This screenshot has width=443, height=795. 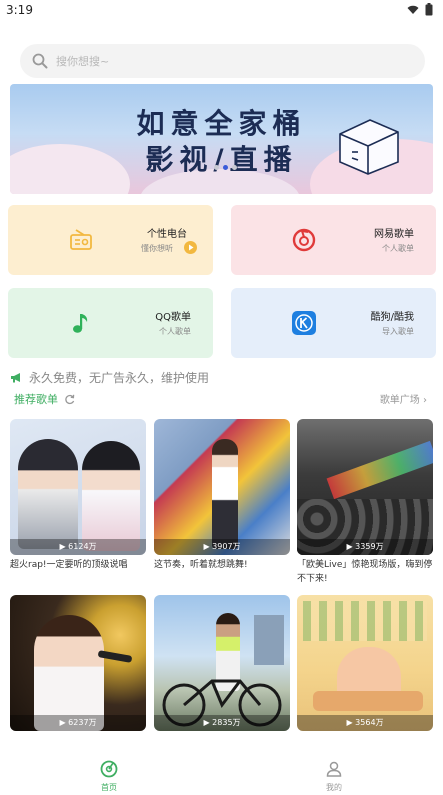 What do you see at coordinates (36, 399) in the screenshot?
I see `section-title: 推荐歌单` at bounding box center [36, 399].